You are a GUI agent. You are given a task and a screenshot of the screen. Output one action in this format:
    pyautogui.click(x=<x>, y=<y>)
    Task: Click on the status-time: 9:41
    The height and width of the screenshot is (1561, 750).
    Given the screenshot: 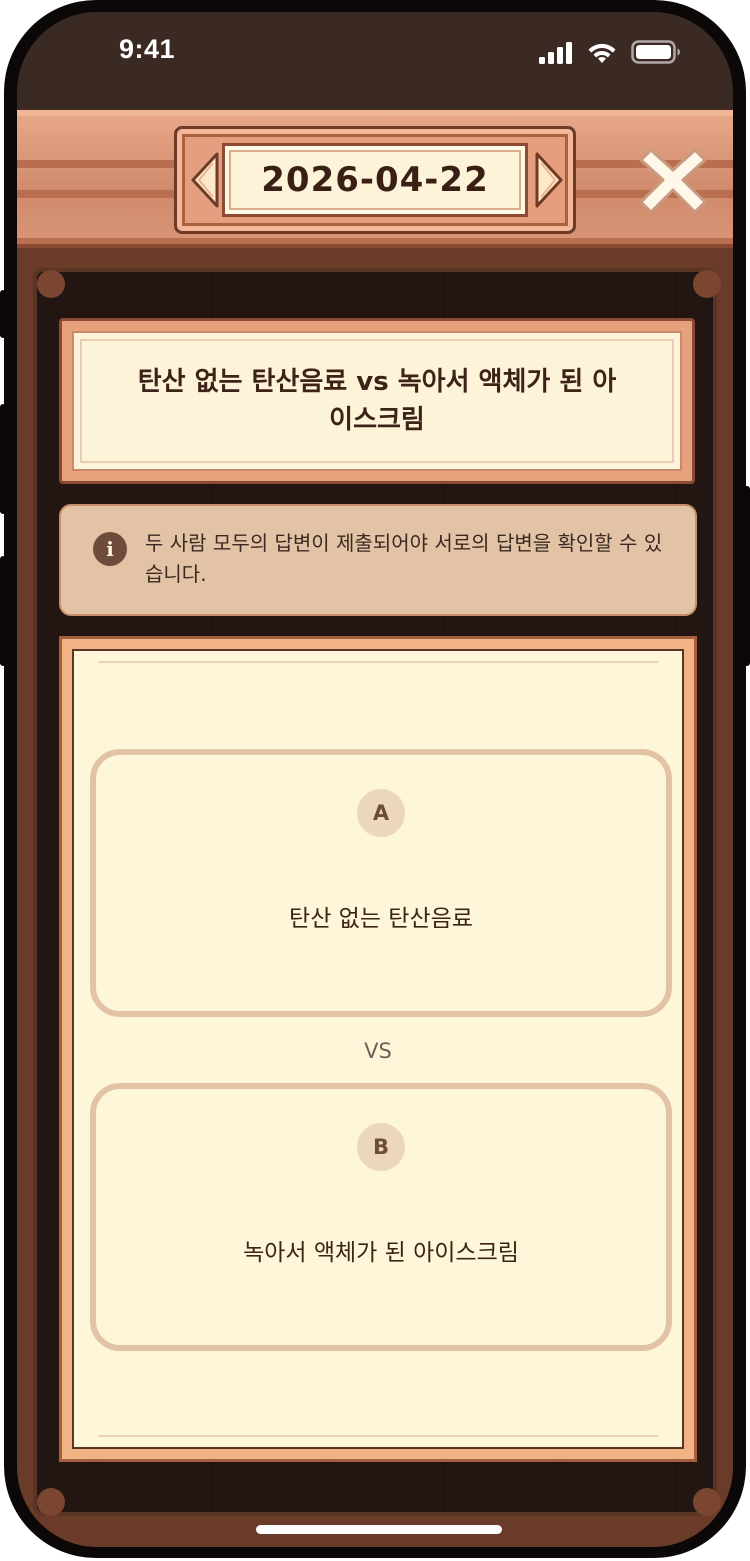 What is the action you would take?
    pyautogui.click(x=147, y=49)
    